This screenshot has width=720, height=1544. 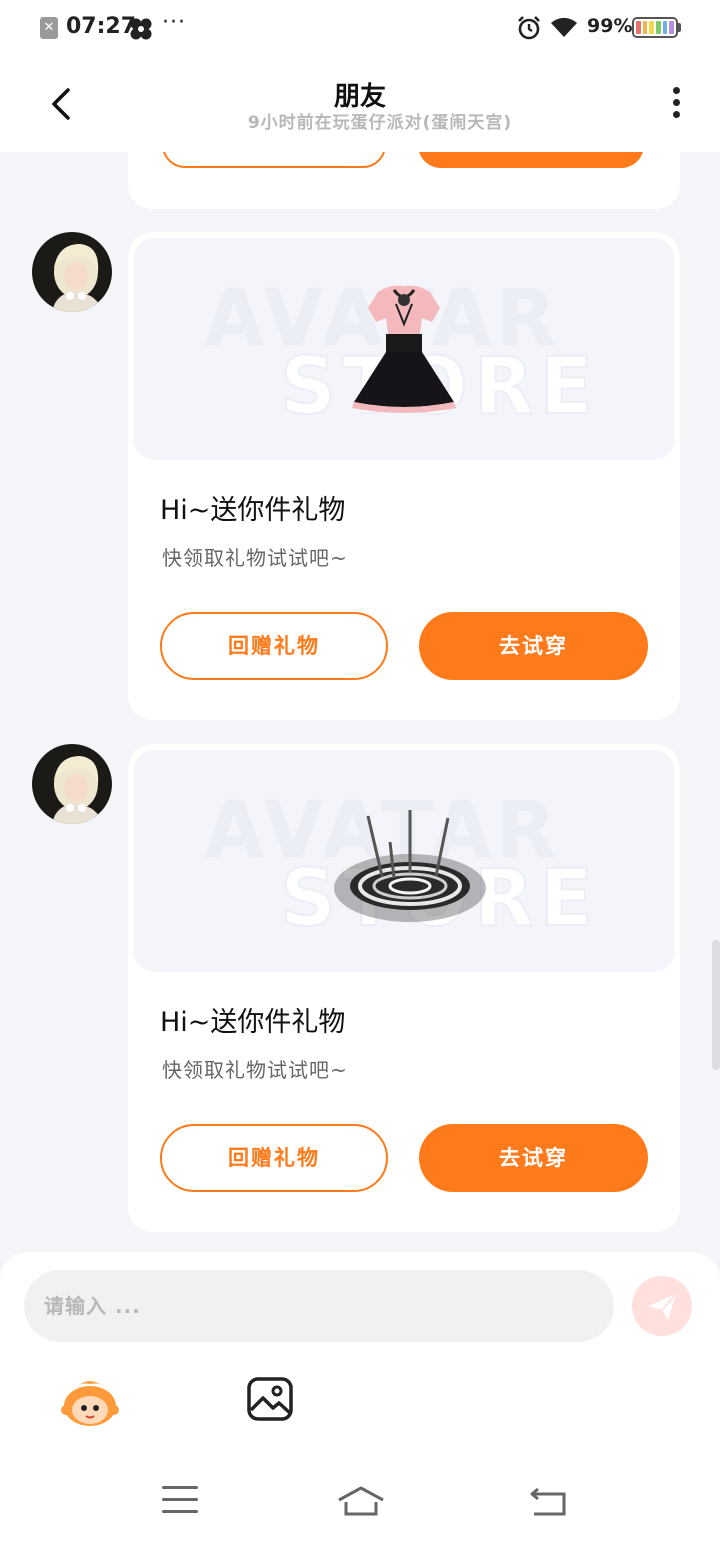 I want to click on friend-status: 9小时前在玩蛋仔派对(蛋闹天宫), so click(x=380, y=123).